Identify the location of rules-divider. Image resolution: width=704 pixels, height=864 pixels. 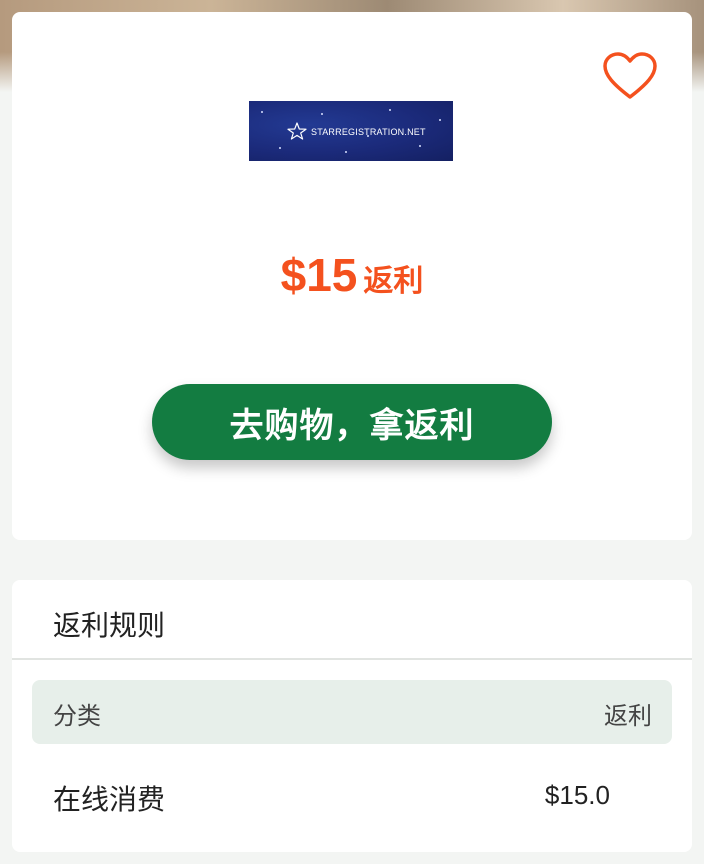
(352, 659).